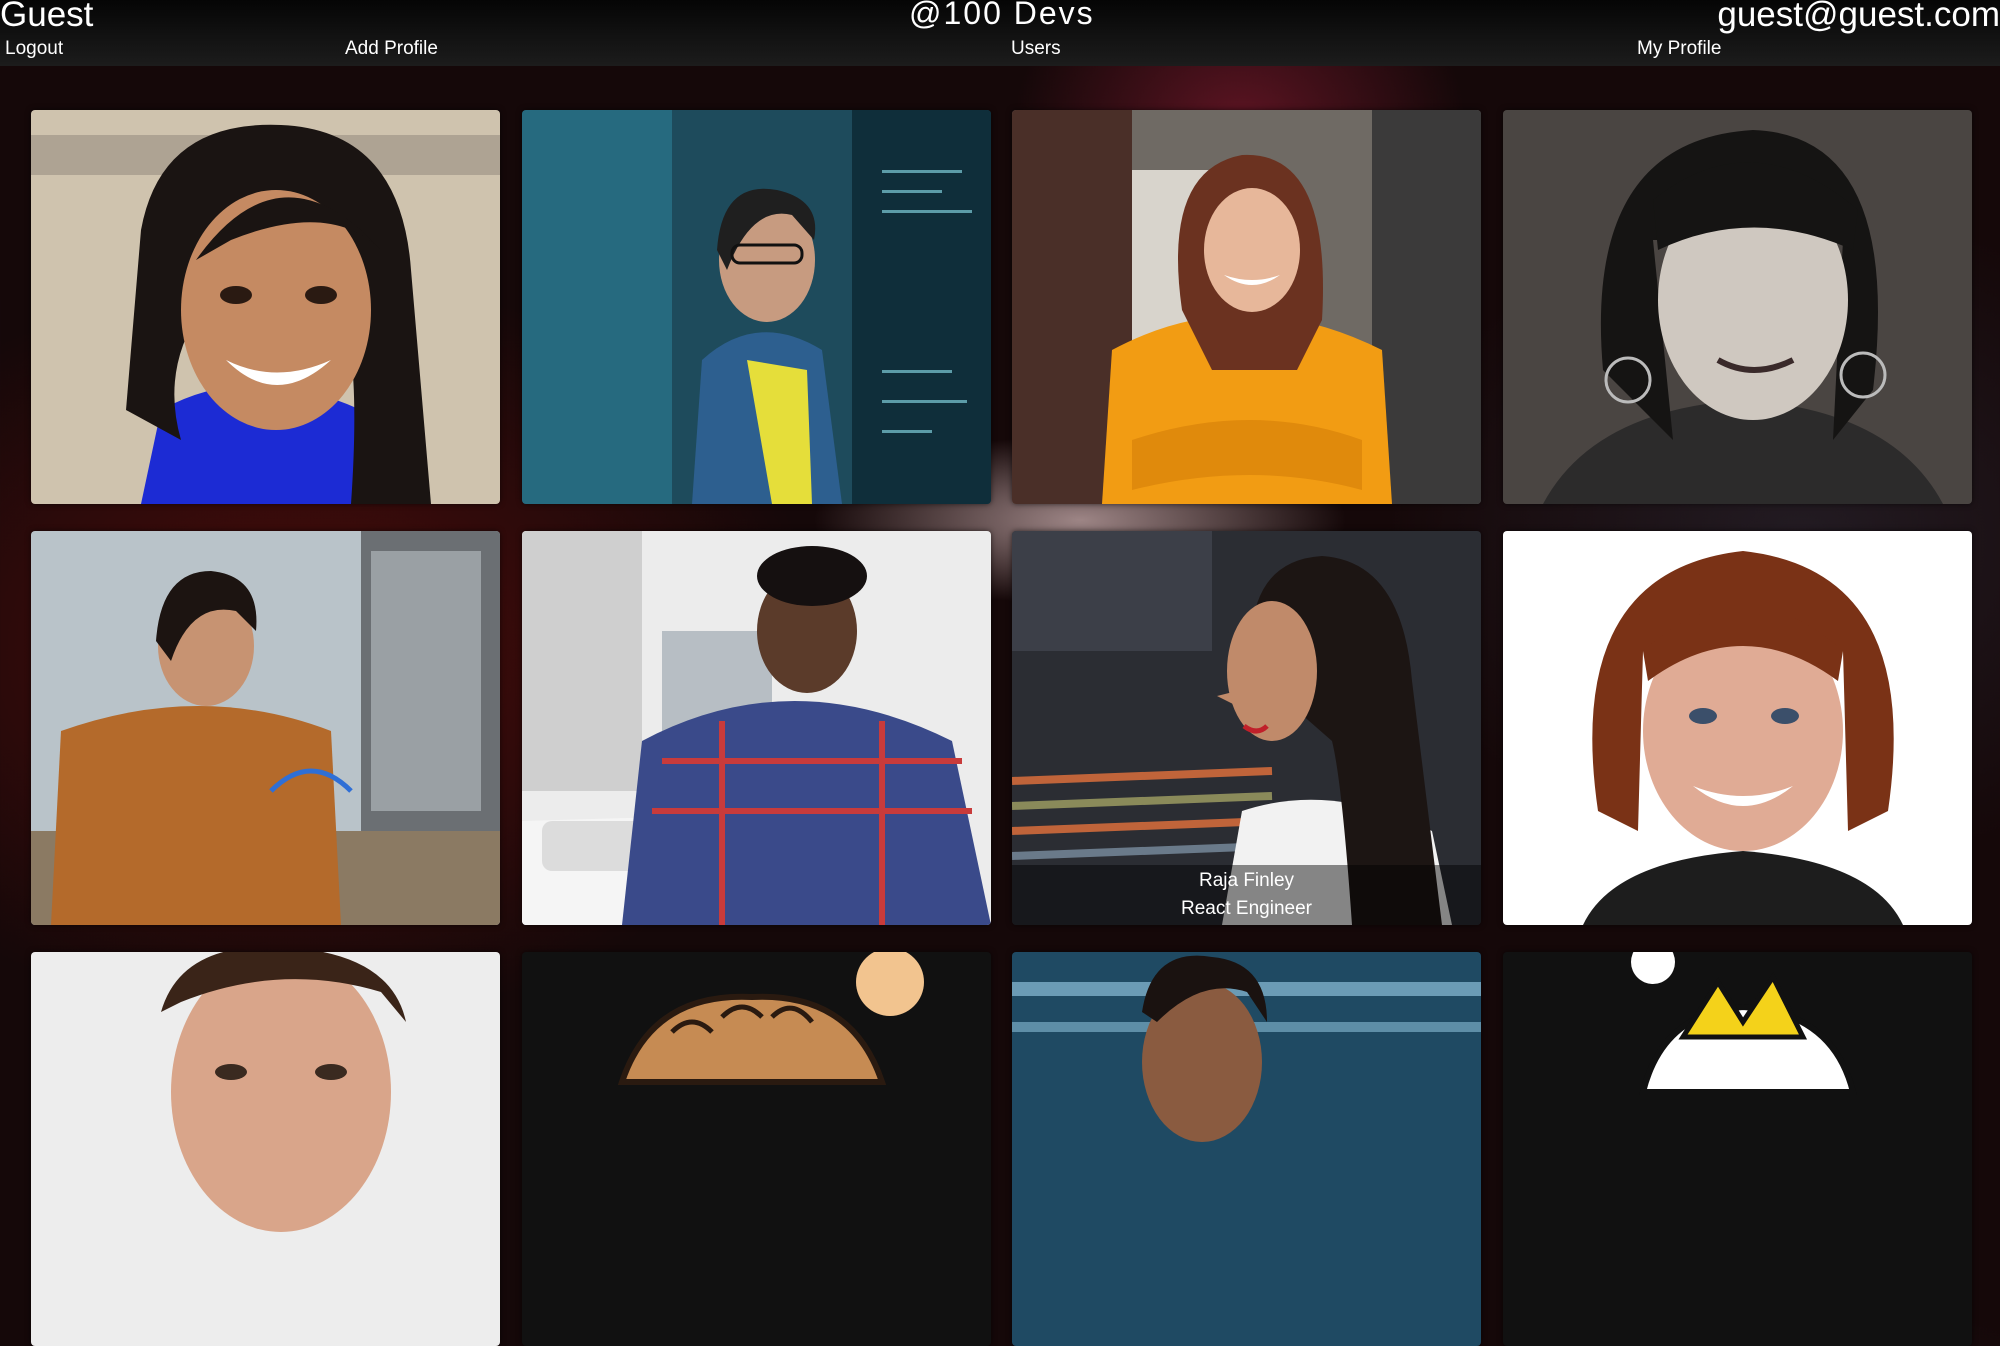  What do you see at coordinates (1246, 728) in the screenshot?
I see `profile-card: Raja Finley React Engineer` at bounding box center [1246, 728].